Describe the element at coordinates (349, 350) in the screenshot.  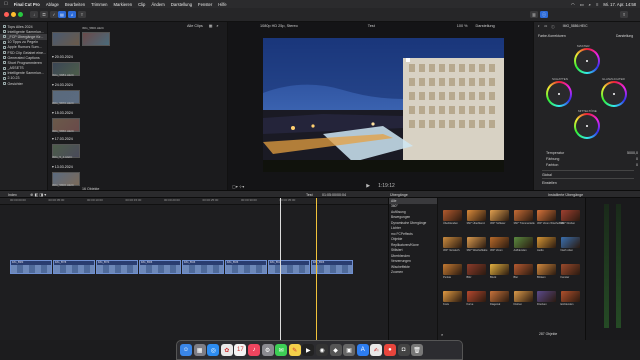
I see `compressor-icon: ▣` at that location.